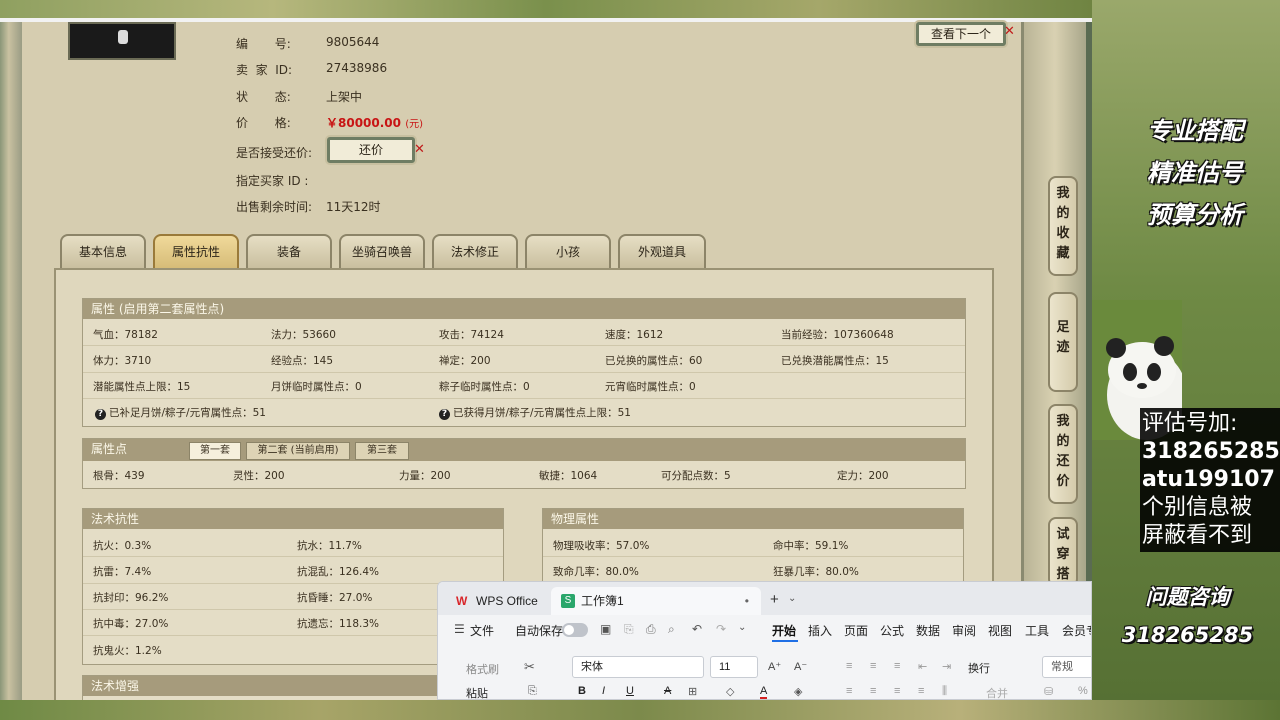 The height and width of the screenshot is (720, 1280). Describe the element at coordinates (274, 207) in the screenshot. I see `info-key: 出售剩余时间:` at that location.